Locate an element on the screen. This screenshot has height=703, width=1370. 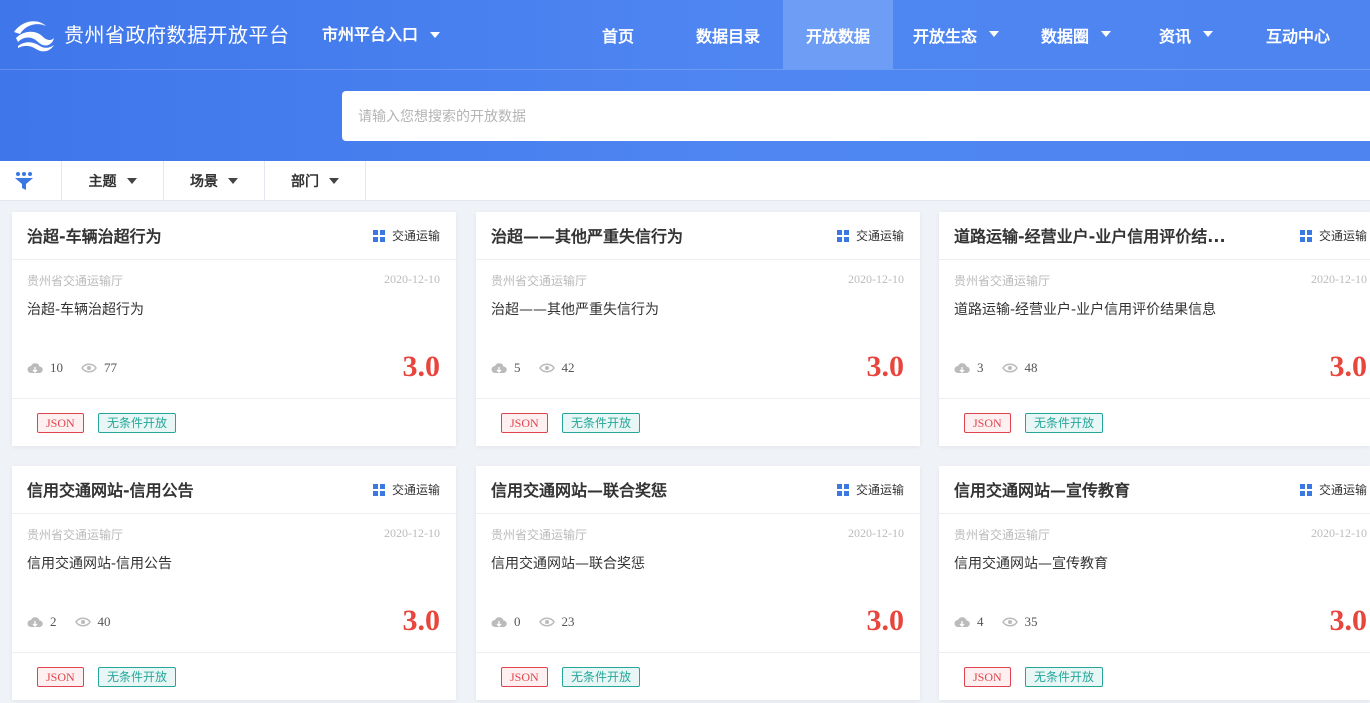
nav-open-ecosystem-label: 开放生态 is located at coordinates (944, 36).